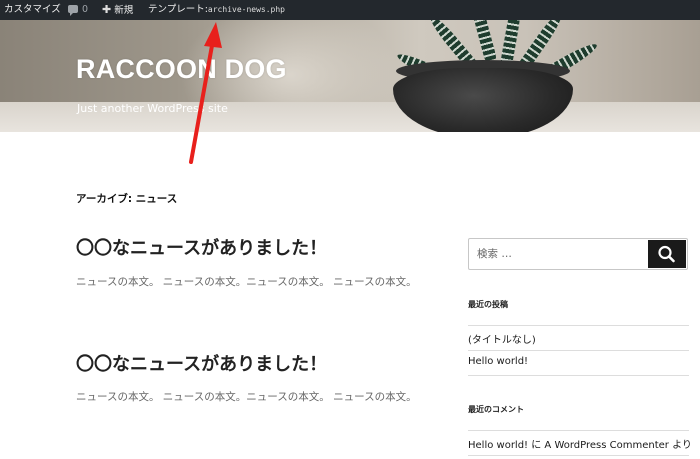 Image resolution: width=700 pixels, height=459 pixels. What do you see at coordinates (483, 100) in the screenshot?
I see `plant-pot` at bounding box center [483, 100].